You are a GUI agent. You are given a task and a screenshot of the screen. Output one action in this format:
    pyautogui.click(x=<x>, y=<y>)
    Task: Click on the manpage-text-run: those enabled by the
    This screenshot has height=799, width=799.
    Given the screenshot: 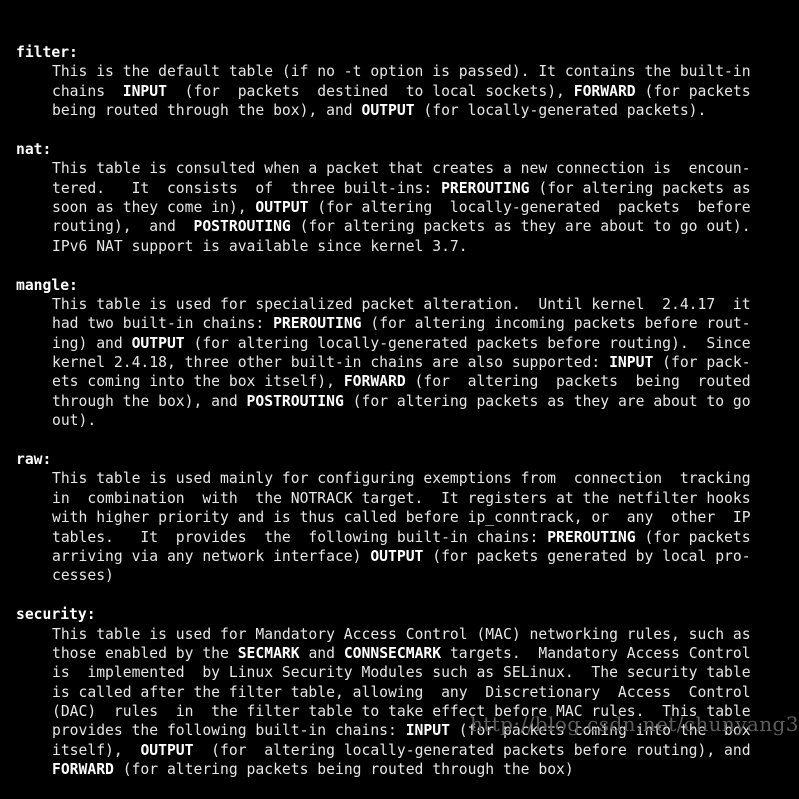 What is the action you would take?
    pyautogui.click(x=145, y=653)
    